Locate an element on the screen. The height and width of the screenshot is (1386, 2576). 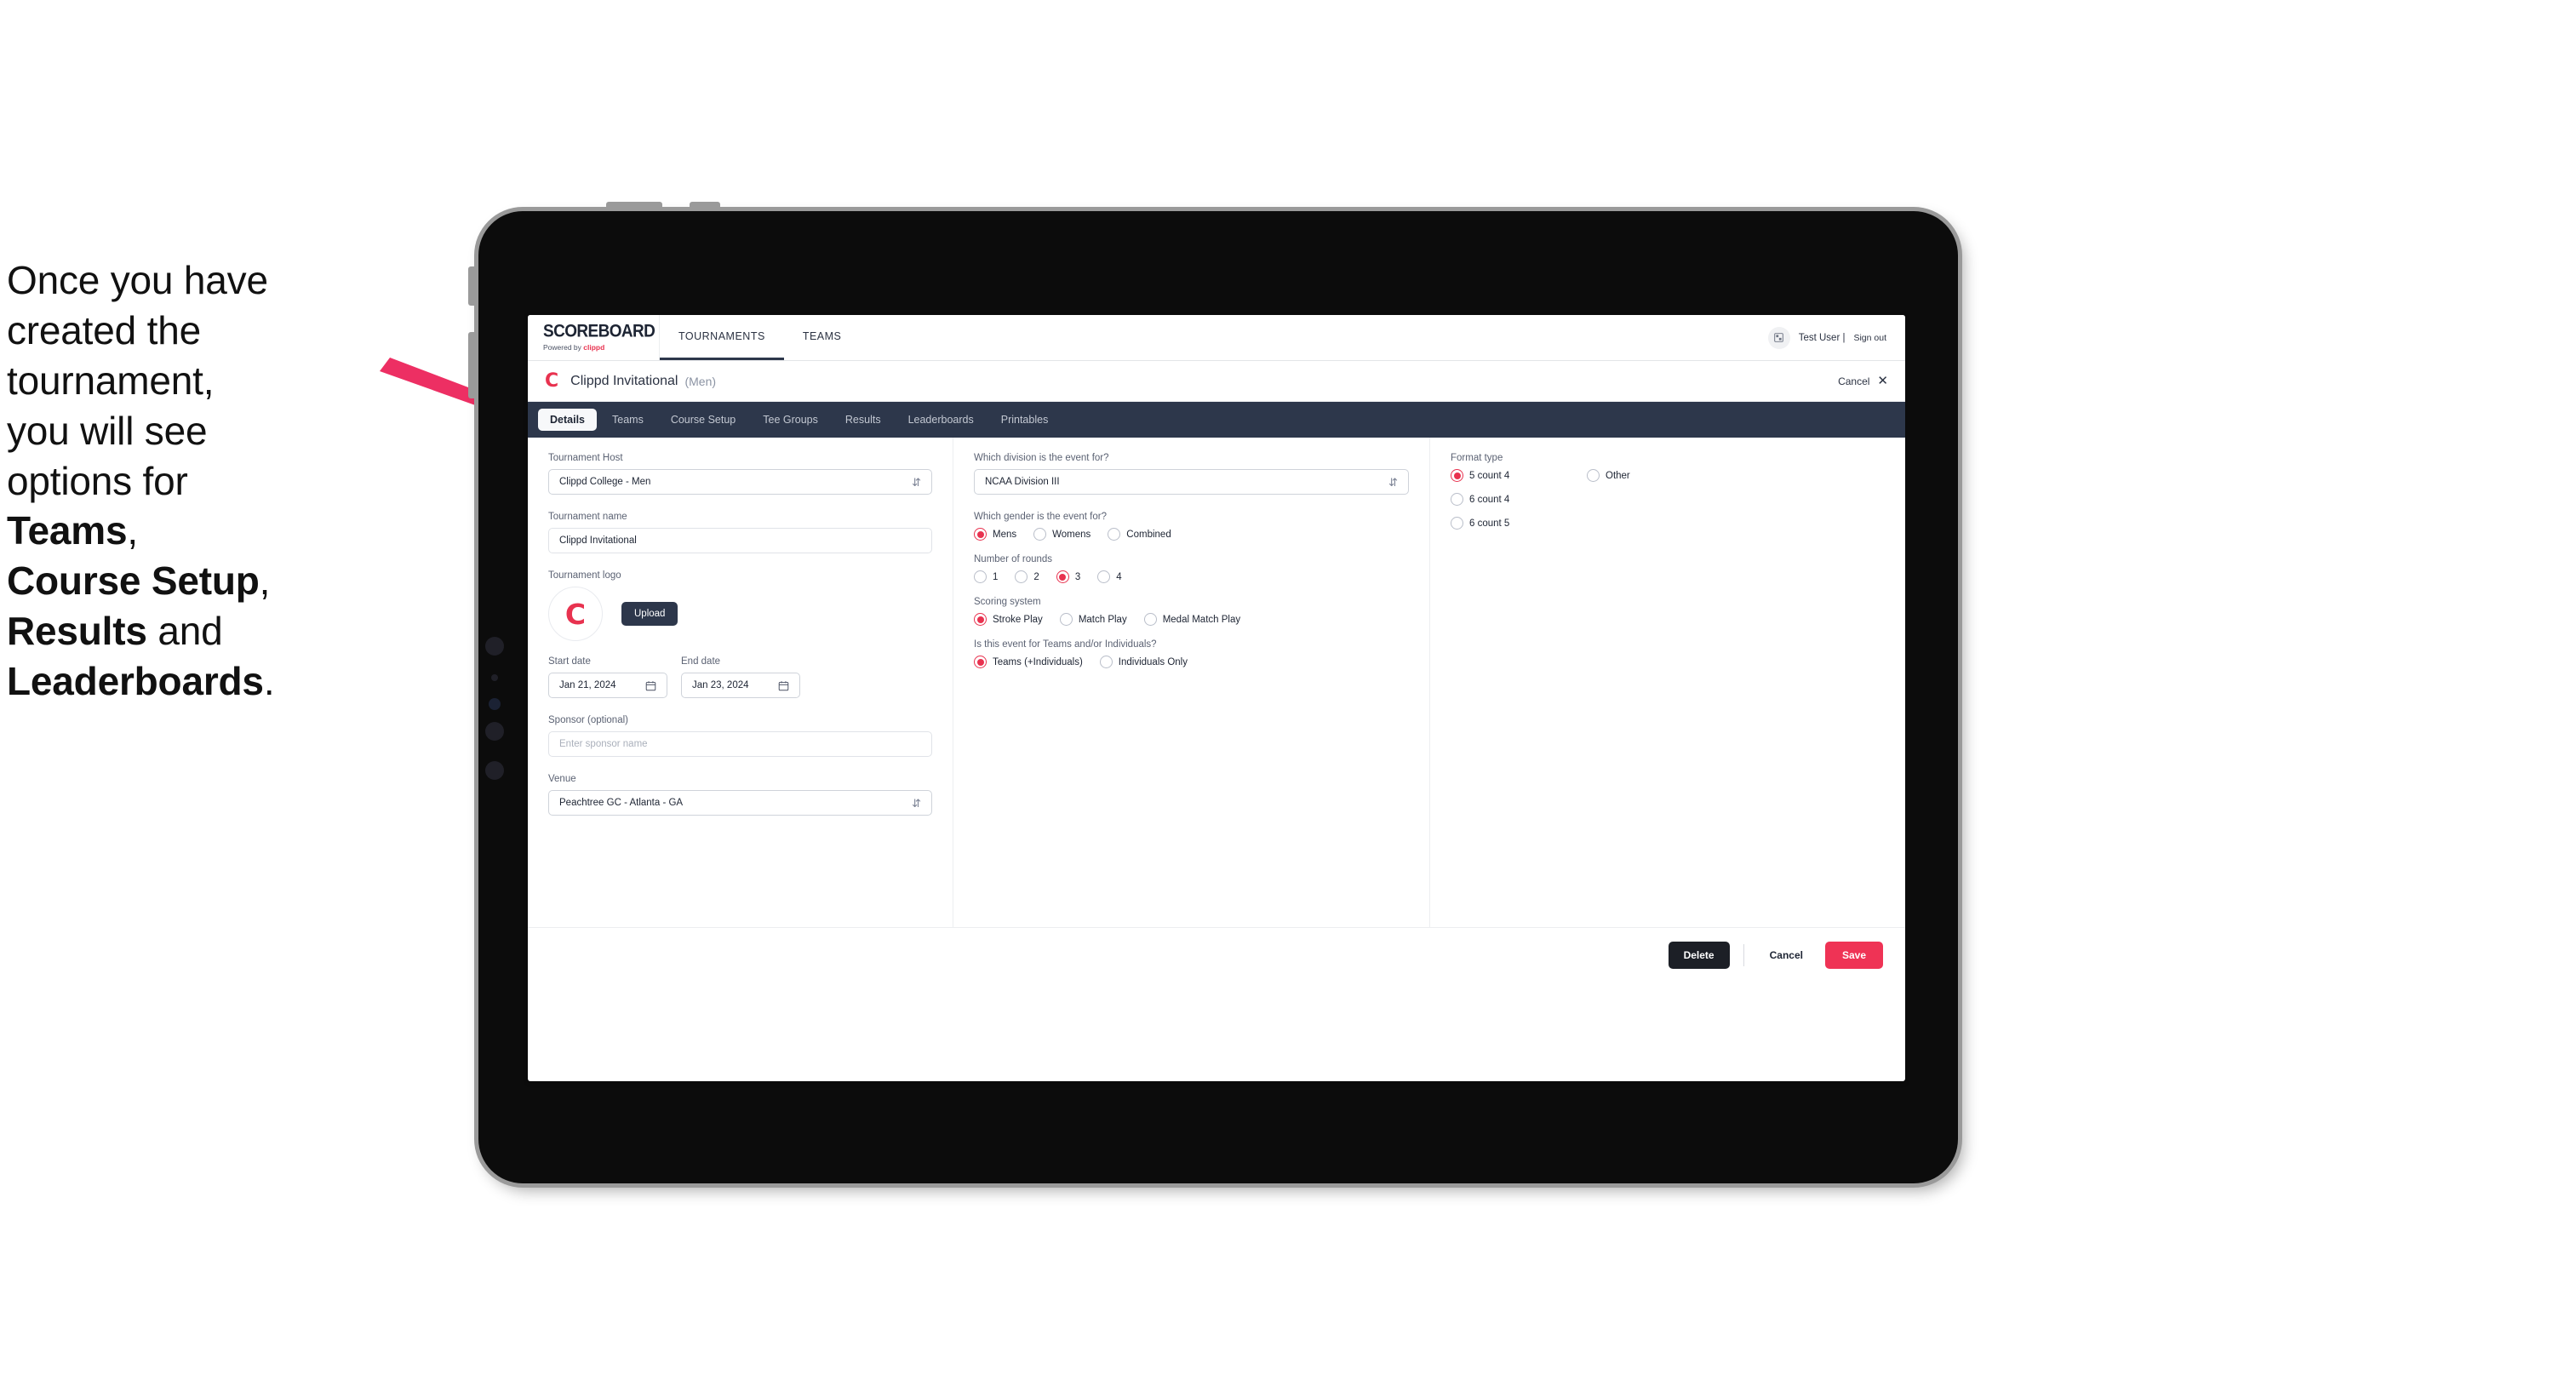
radio-rounds-4: 4 is located at coordinates (1109, 576).